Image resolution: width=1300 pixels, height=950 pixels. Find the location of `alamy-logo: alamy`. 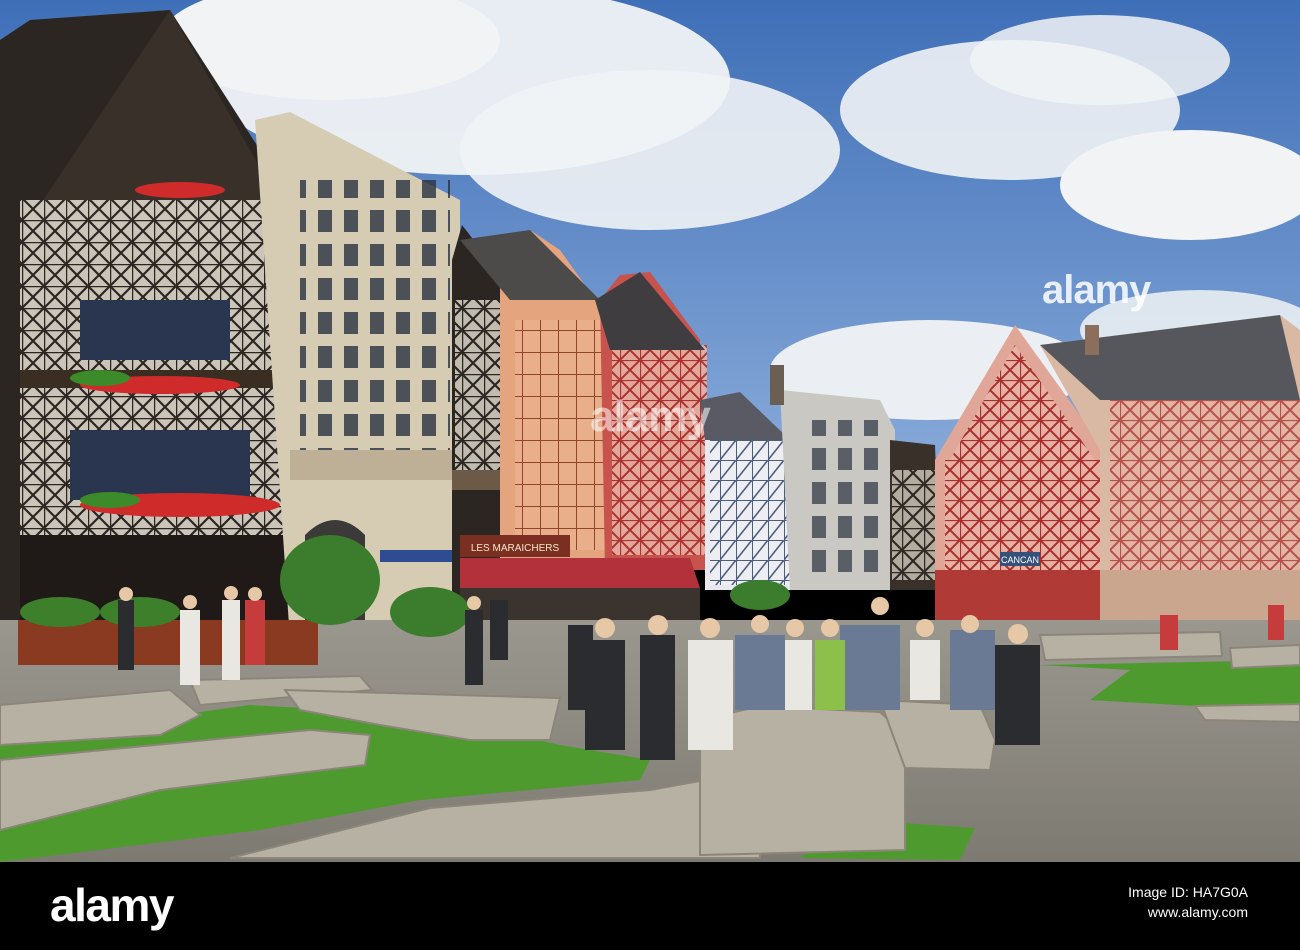

alamy-logo: alamy is located at coordinates (112, 905).